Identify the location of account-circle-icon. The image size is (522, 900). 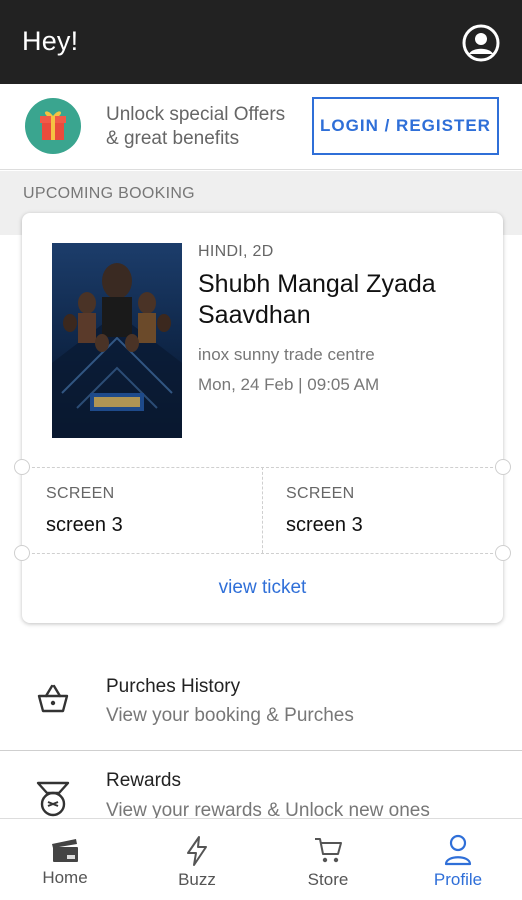
(481, 43).